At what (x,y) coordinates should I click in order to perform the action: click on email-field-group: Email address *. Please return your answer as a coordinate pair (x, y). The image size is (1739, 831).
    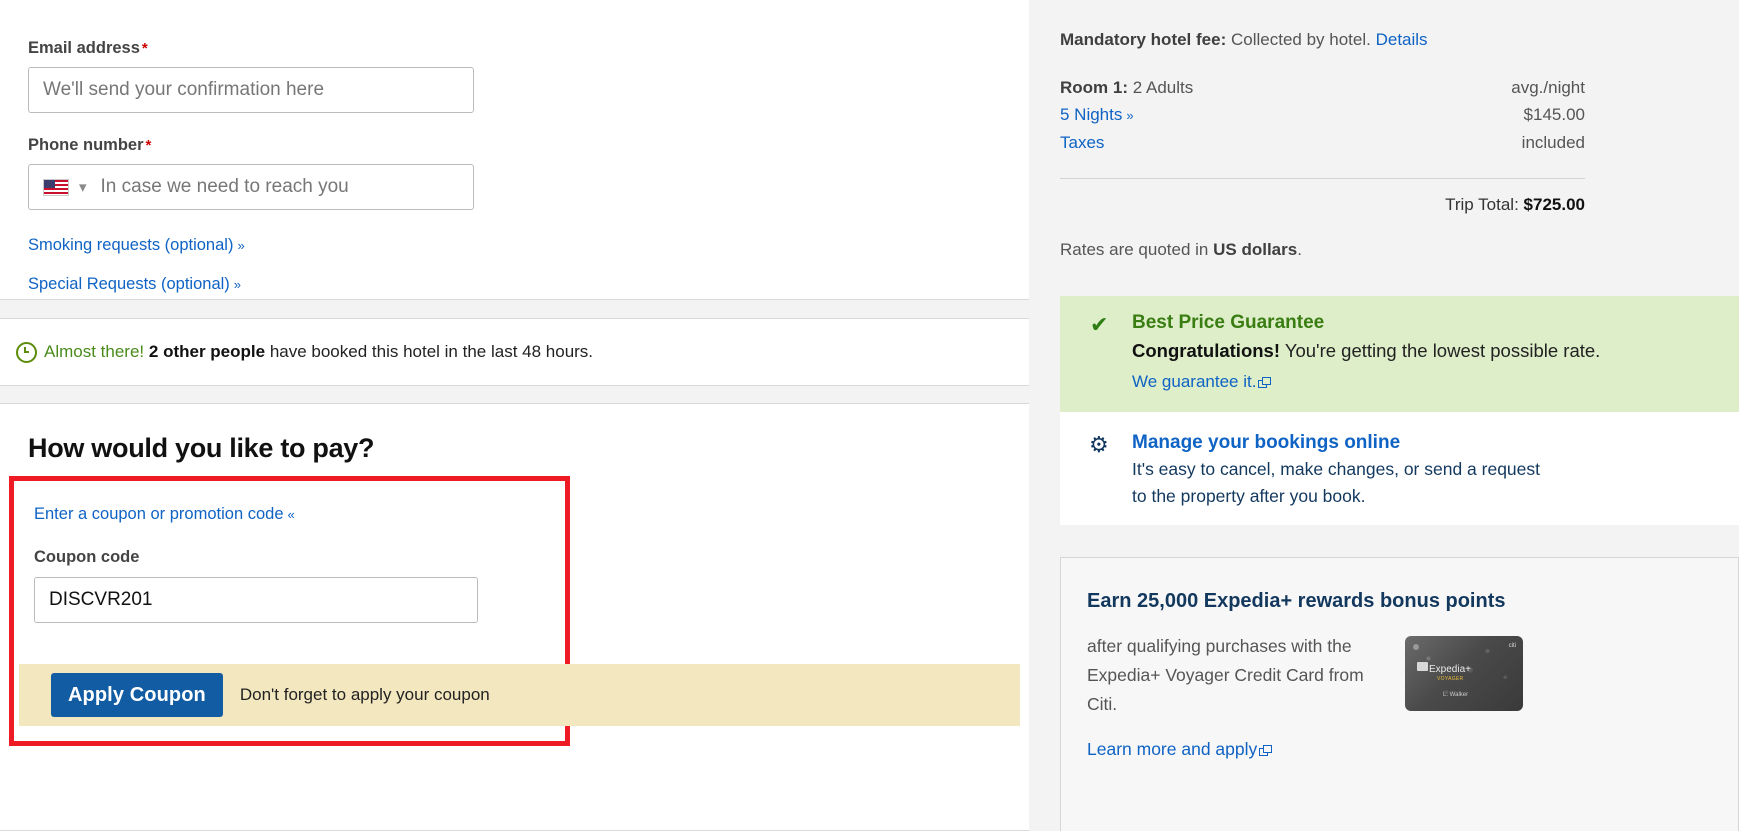
    Looking at the image, I should click on (514, 56).